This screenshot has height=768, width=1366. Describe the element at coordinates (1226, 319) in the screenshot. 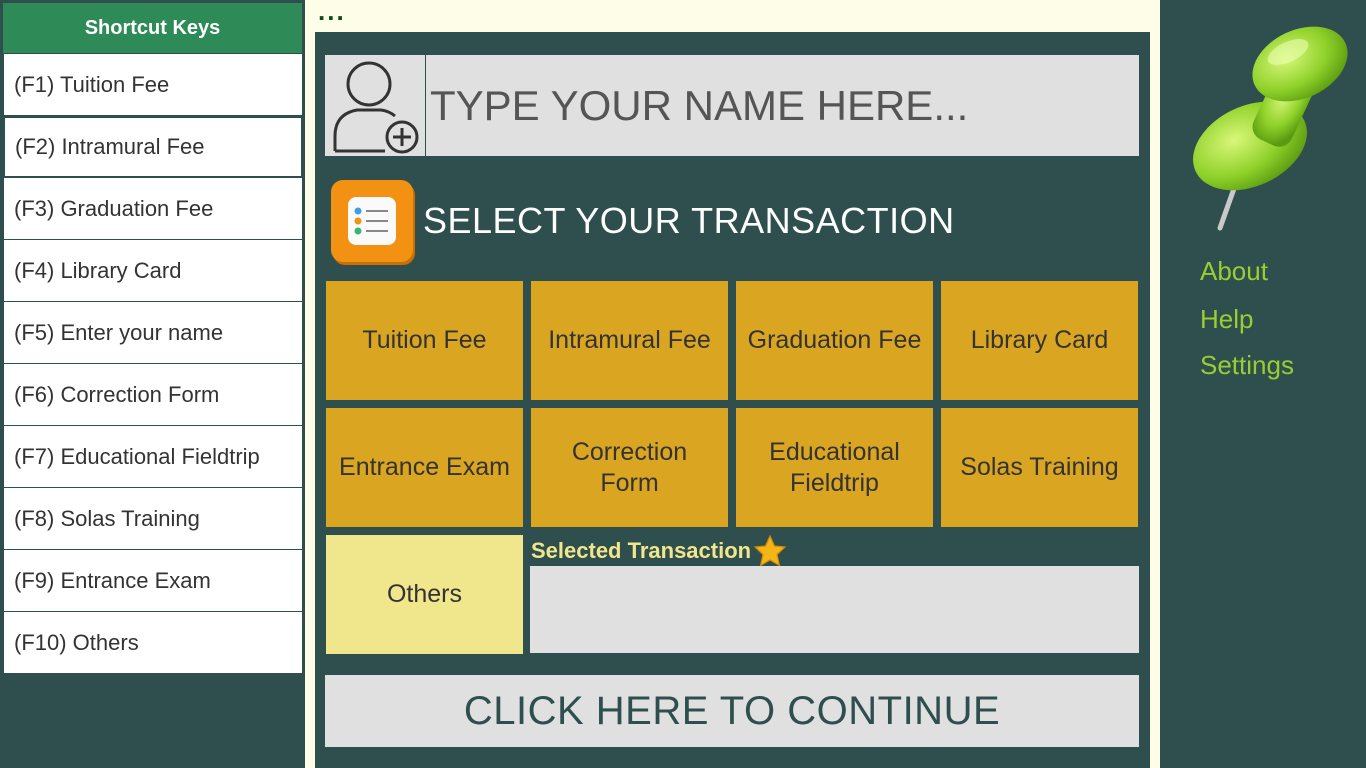

I see `help-link: Help` at that location.